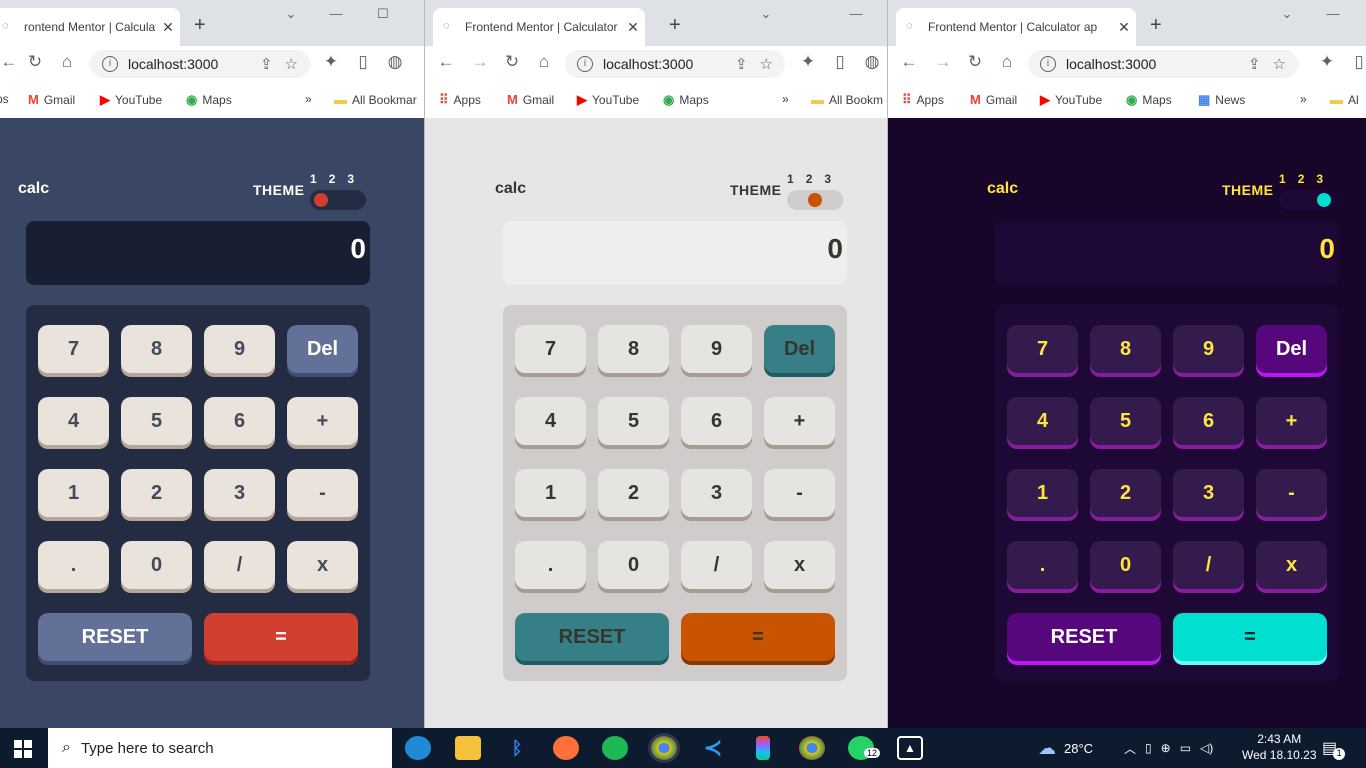 This screenshot has height=768, width=1366. Describe the element at coordinates (566, 748) in the screenshot. I see `firefox-icon` at that location.